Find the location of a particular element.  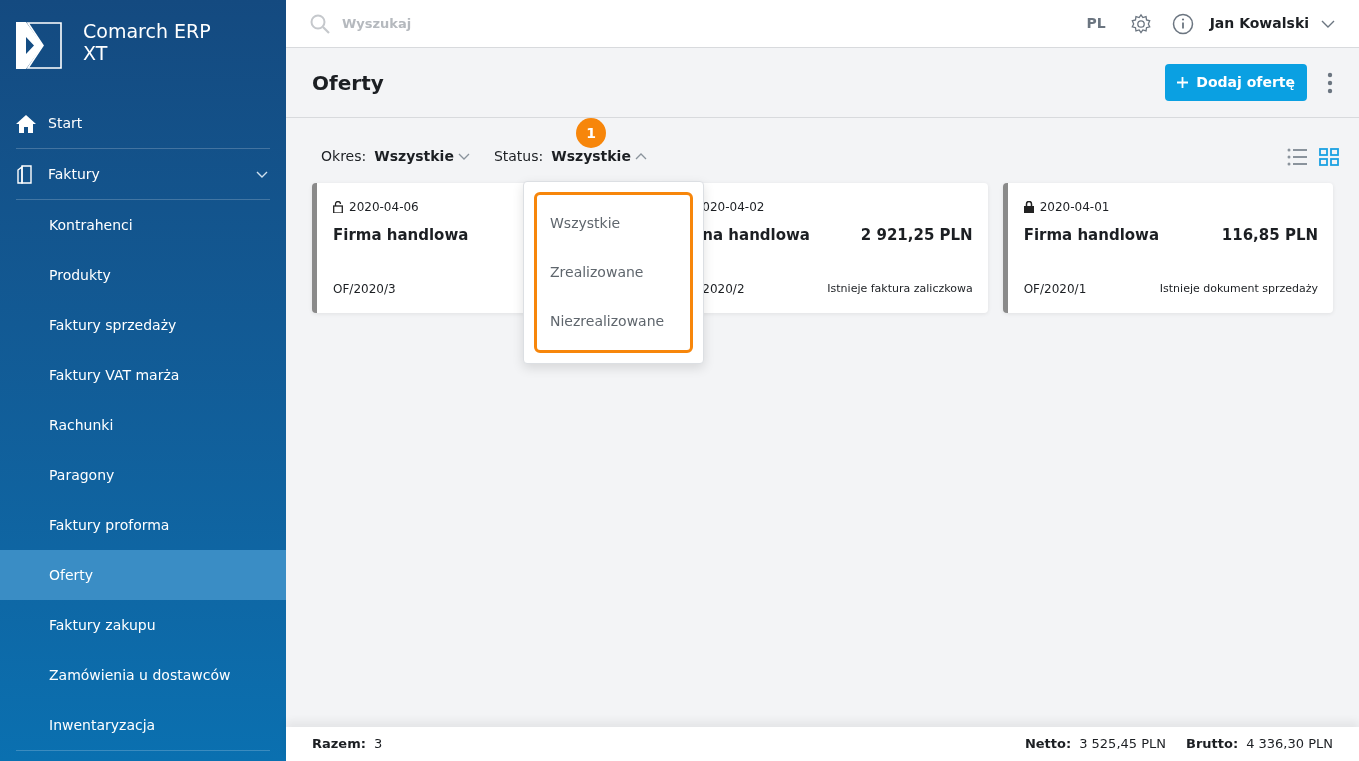

sidebar-item: Zamówienia u dostawców is located at coordinates (143, 675).